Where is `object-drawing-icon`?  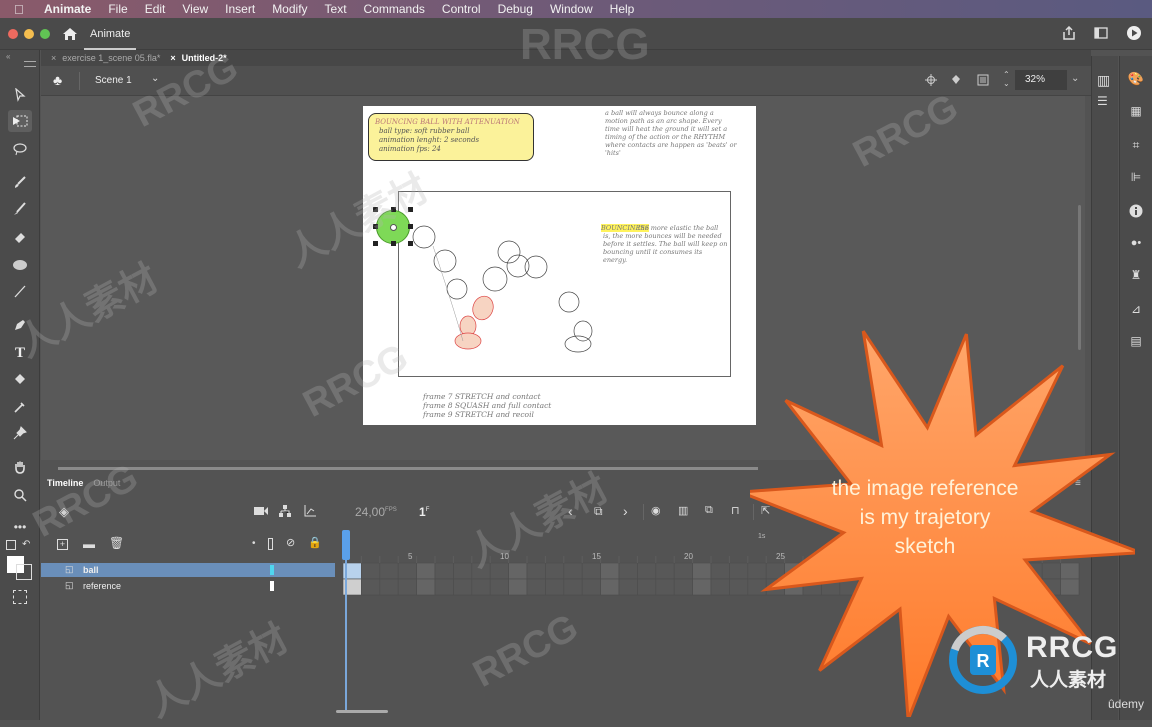 object-drawing-icon is located at coordinates (20, 597).